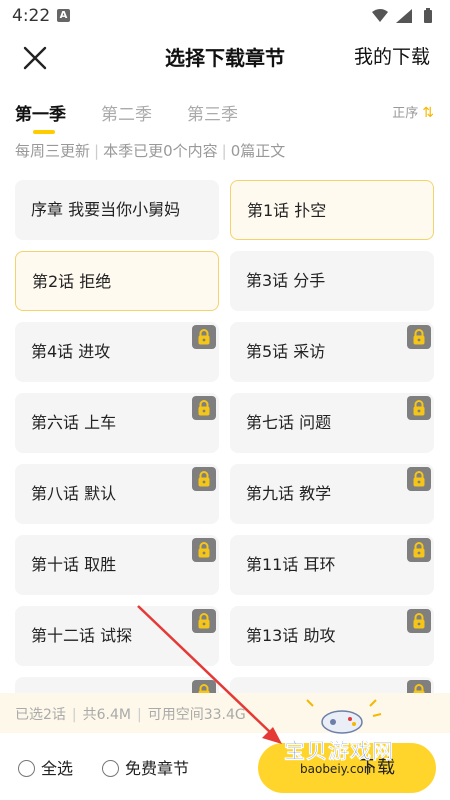  What do you see at coordinates (289, 422) in the screenshot?
I see `chapter-title: 第七话 问题` at bounding box center [289, 422].